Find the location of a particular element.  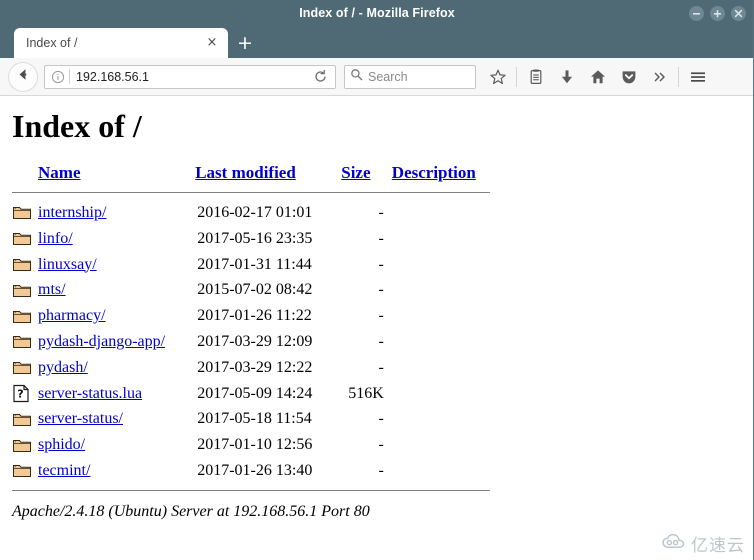

entry-last-modified: 2015-07-02 08:42 is located at coordinates (255, 290).